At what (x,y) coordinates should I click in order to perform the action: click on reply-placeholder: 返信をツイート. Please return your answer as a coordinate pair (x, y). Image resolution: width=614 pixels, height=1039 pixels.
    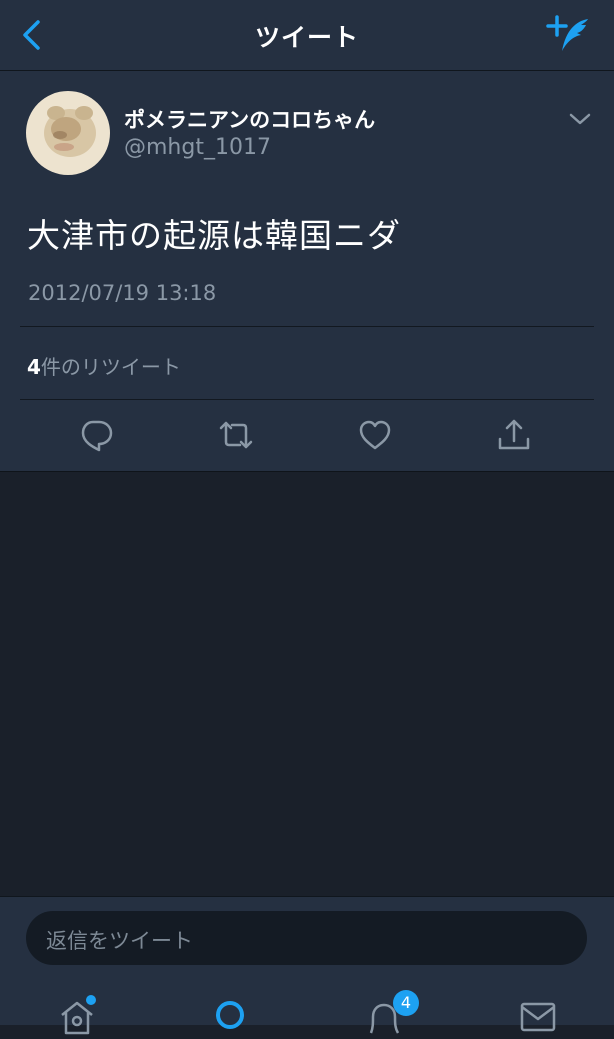
    Looking at the image, I should click on (119, 941).